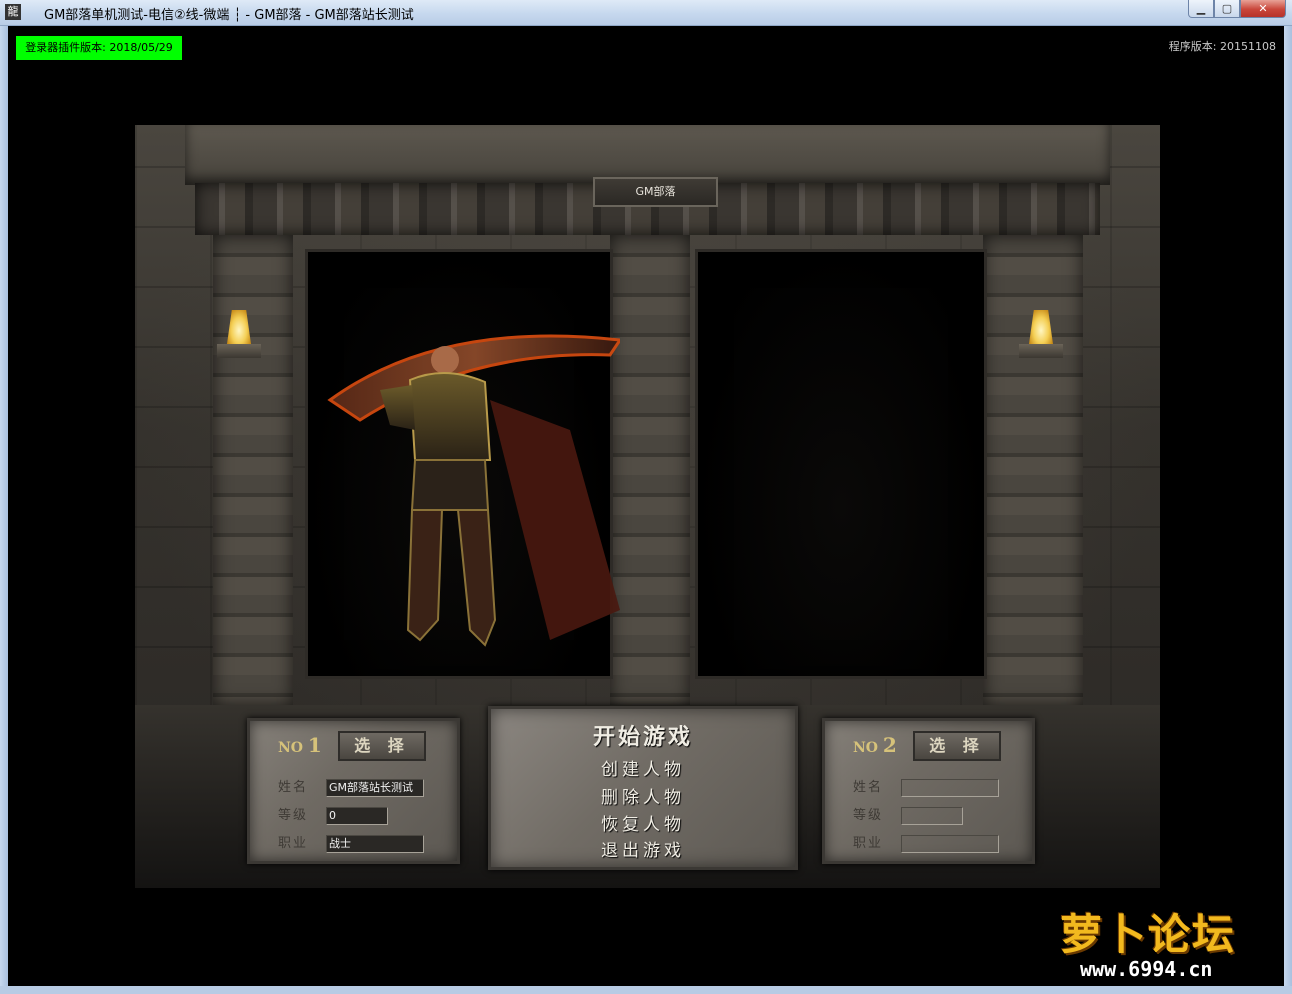  I want to click on launcher-version-badge: 登录器插件版本: 2018/05/29, so click(99, 48).